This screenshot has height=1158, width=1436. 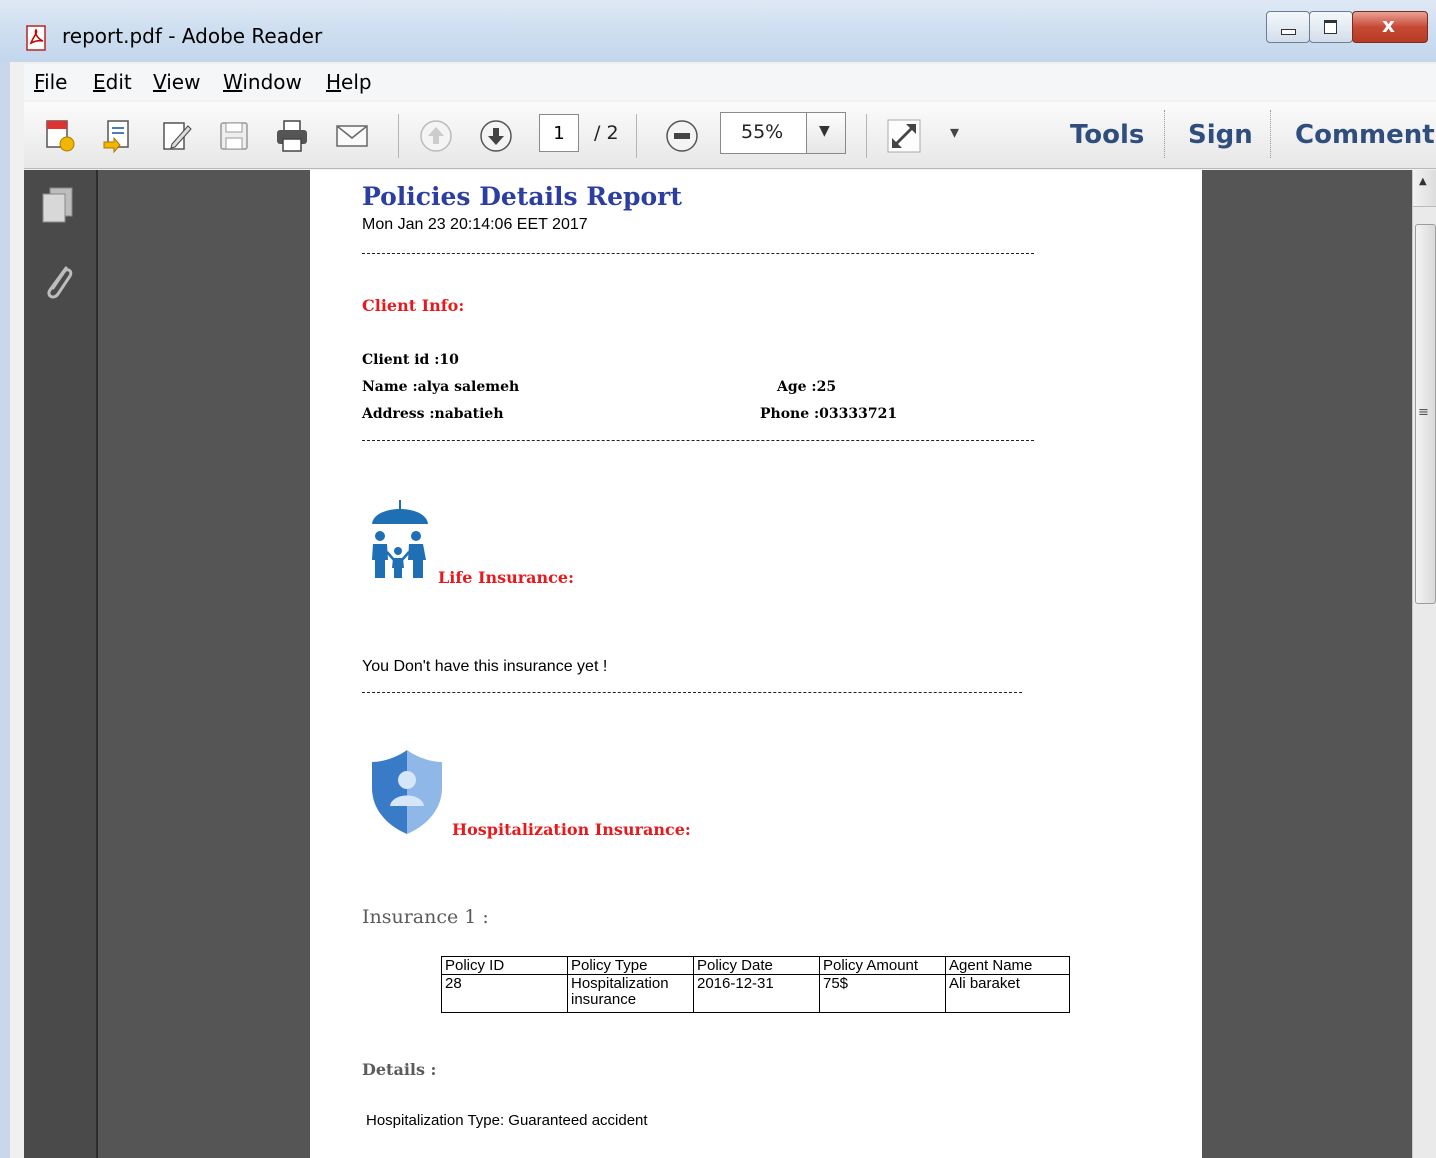 What do you see at coordinates (630, 965) in the screenshot?
I see `table-header-cell: Policy Type` at bounding box center [630, 965].